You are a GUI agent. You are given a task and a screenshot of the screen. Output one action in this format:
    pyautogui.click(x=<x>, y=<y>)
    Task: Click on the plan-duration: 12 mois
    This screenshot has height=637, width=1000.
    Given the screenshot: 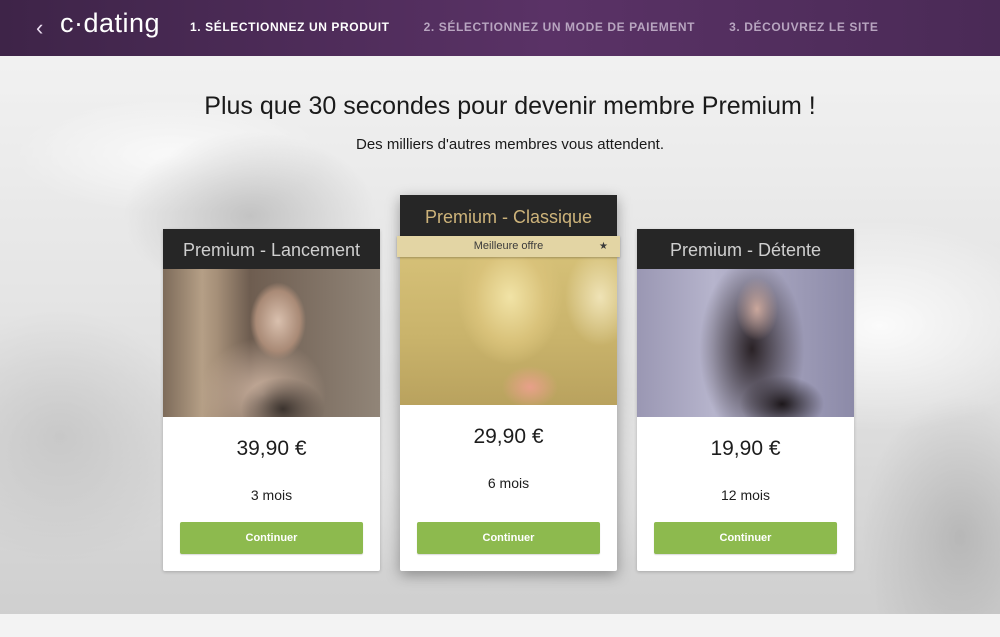 What is the action you would take?
    pyautogui.click(x=745, y=495)
    